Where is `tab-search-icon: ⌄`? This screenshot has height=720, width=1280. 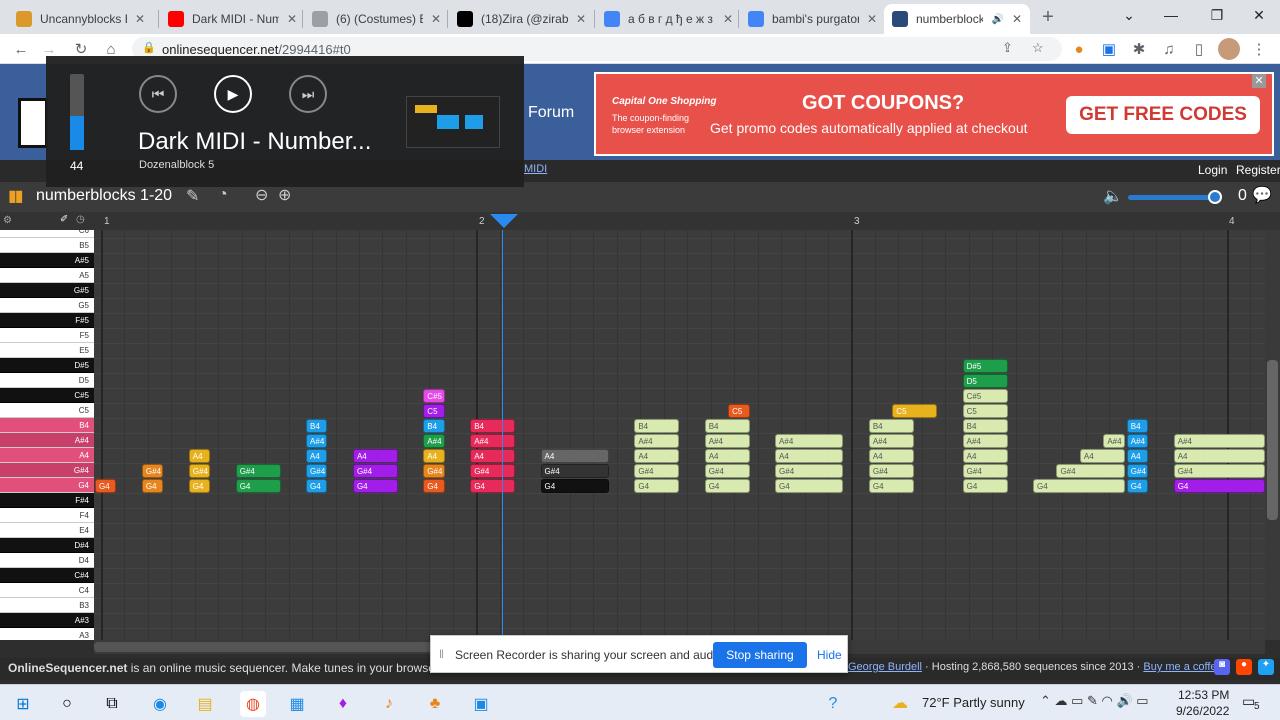
tab-search-icon: ⌄ is located at coordinates (1129, 15).